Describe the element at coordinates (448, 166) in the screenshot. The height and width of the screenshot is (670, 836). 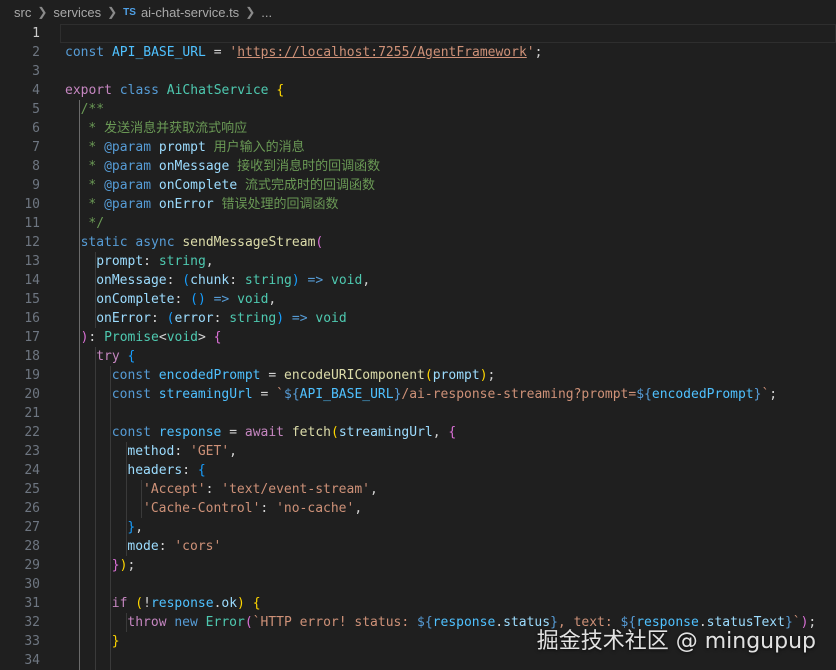
I see `code-area: * @param onMessage 接收到消息时的回调函数` at that location.